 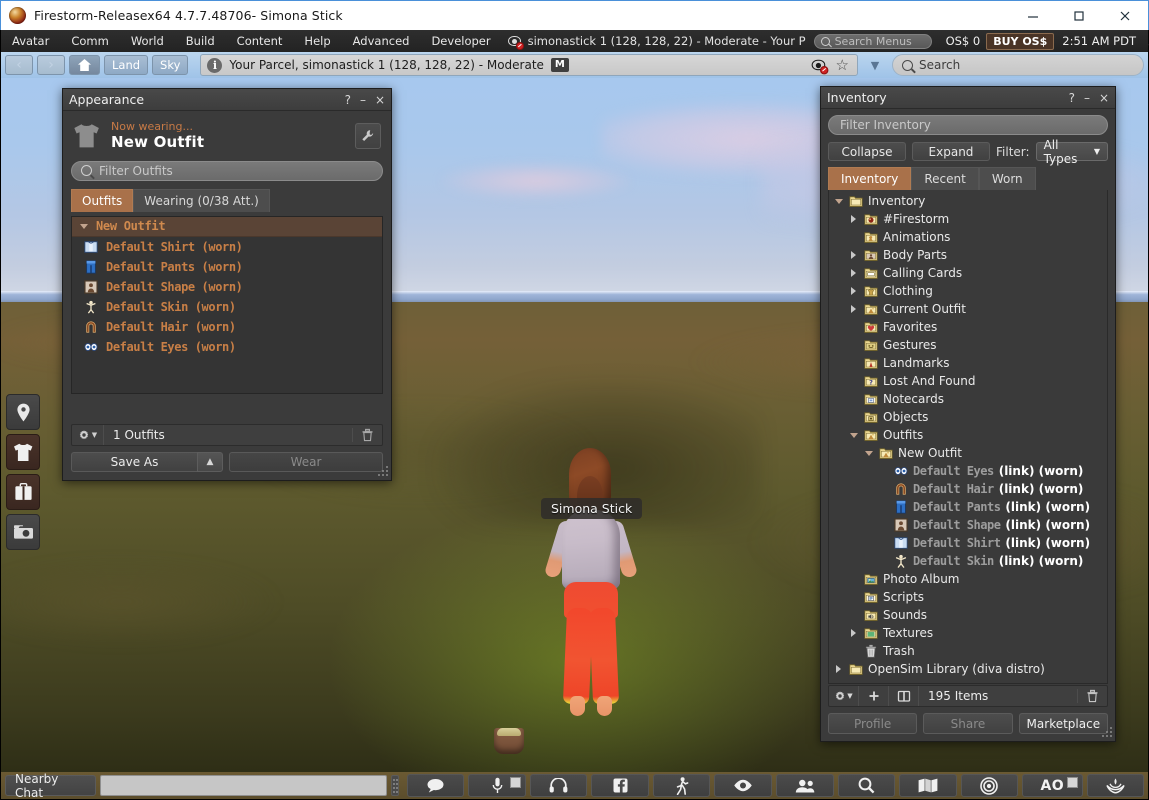 What do you see at coordinates (1007, 178) in the screenshot?
I see `tab-worn: Worn` at bounding box center [1007, 178].